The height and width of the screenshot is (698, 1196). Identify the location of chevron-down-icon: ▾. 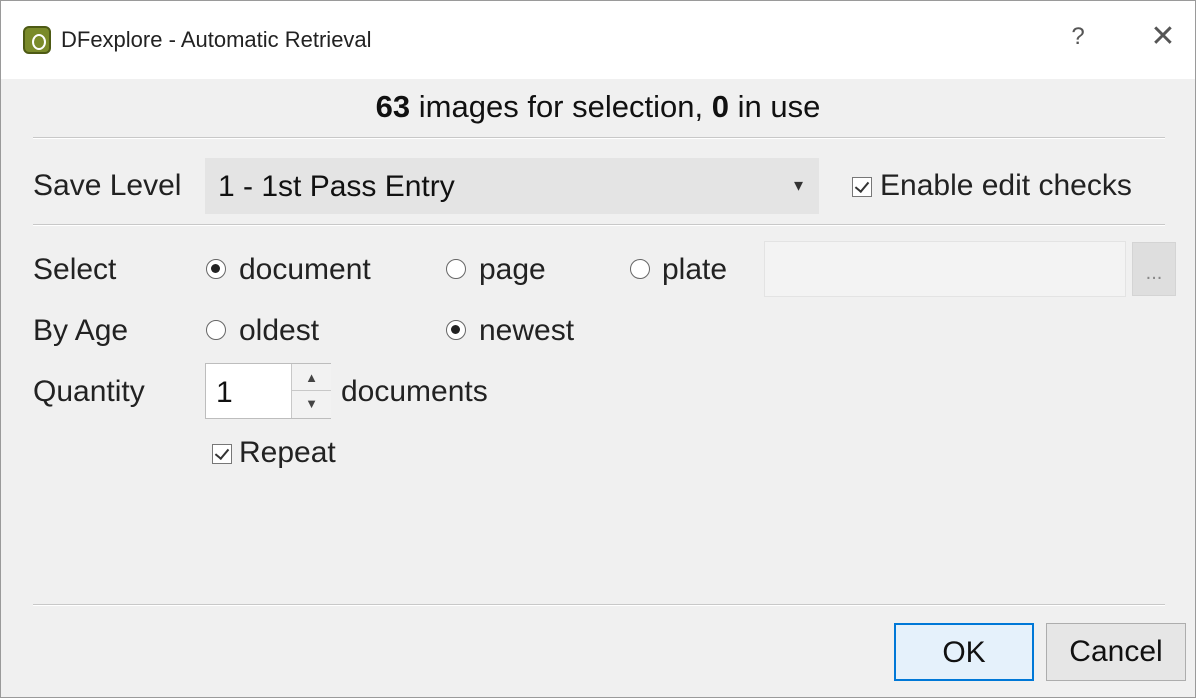
(799, 185).